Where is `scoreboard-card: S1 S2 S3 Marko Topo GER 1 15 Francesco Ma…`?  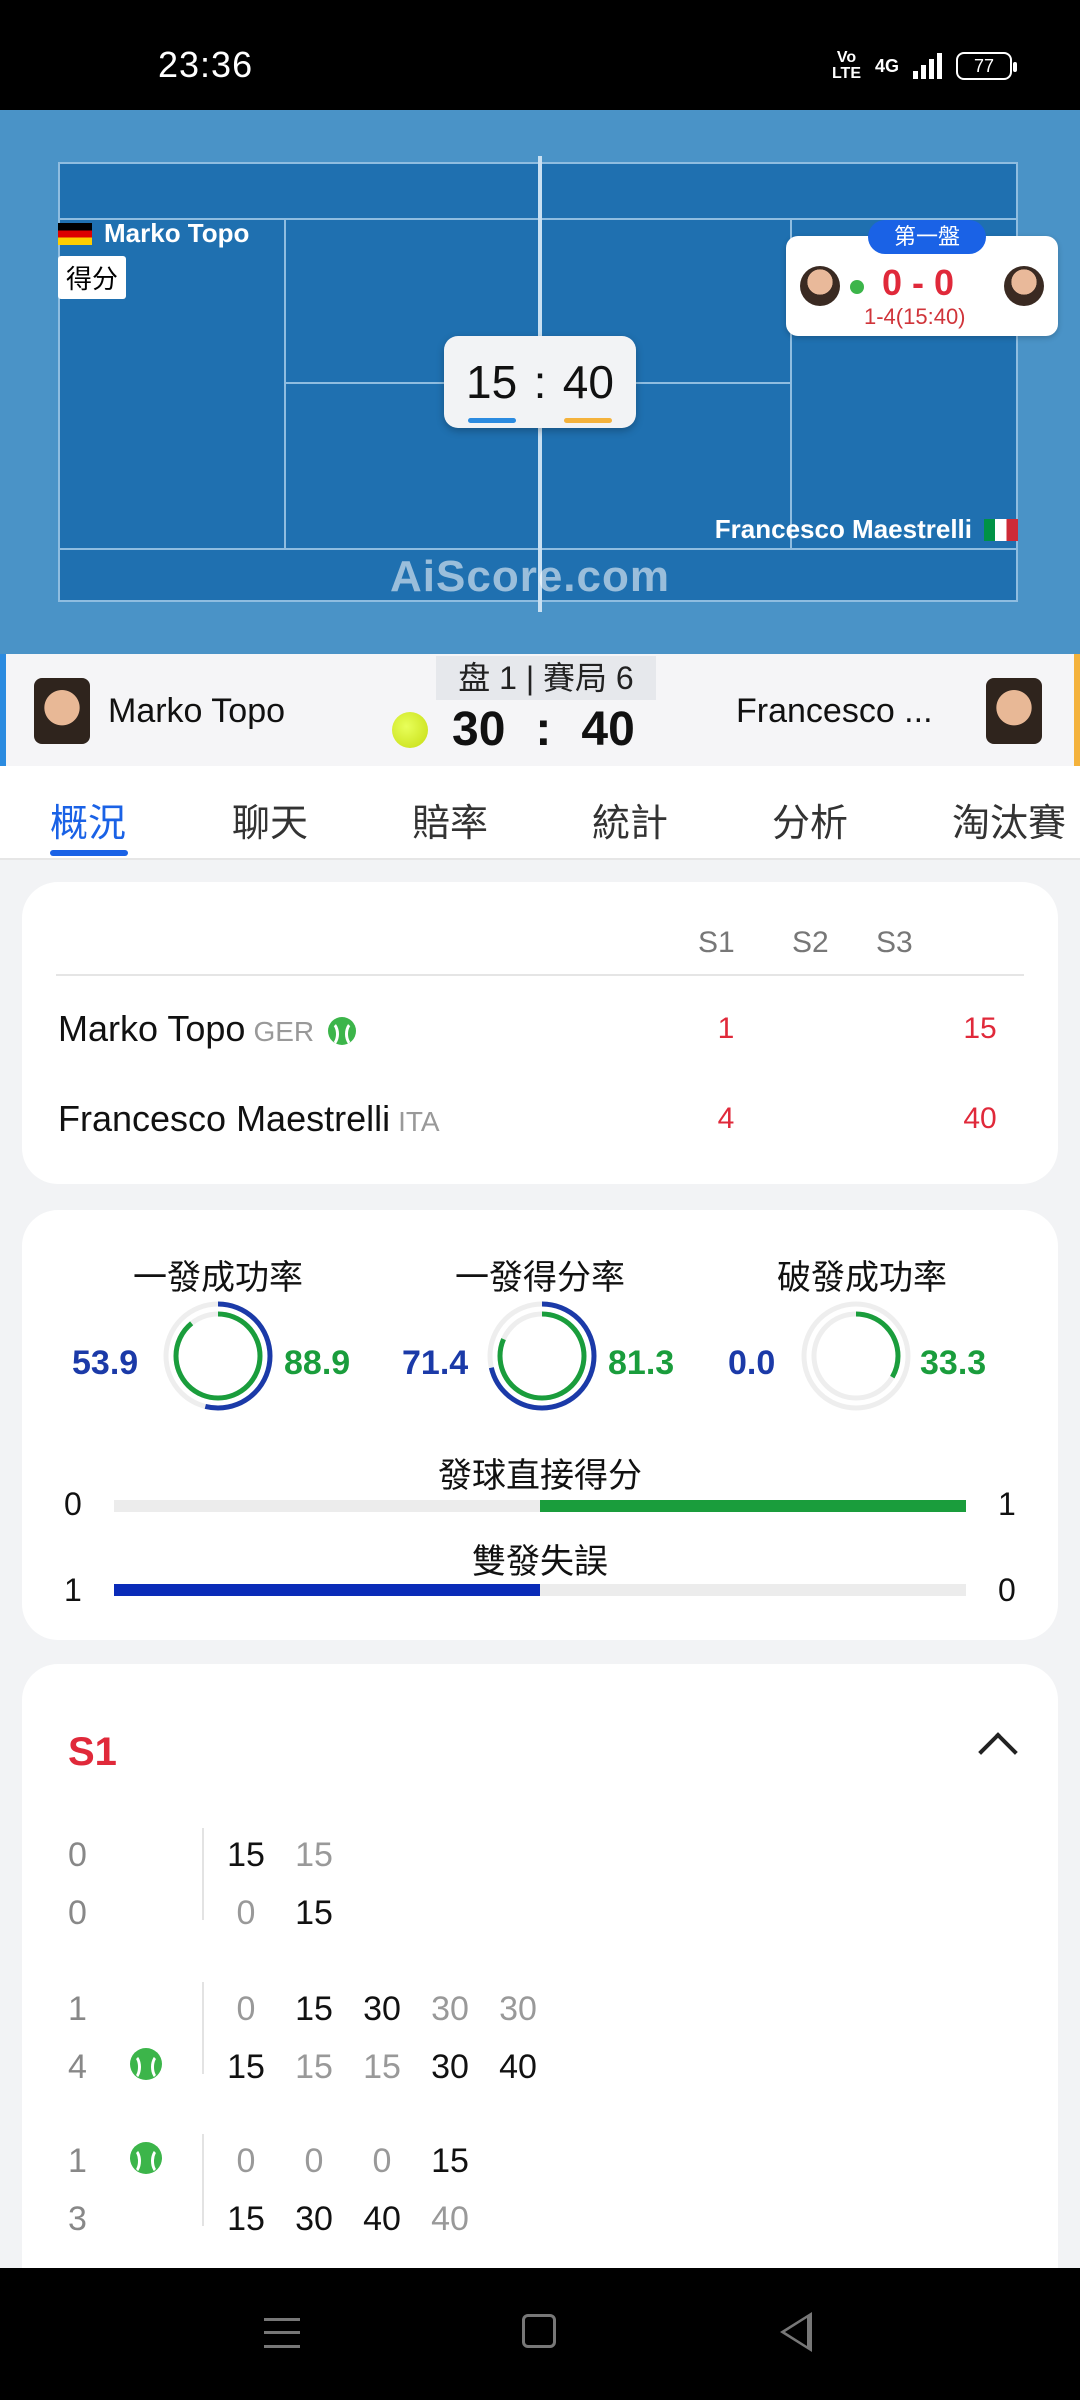 scoreboard-card: S1 S2 S3 Marko Topo GER 1 15 Francesco Ma… is located at coordinates (540, 1033).